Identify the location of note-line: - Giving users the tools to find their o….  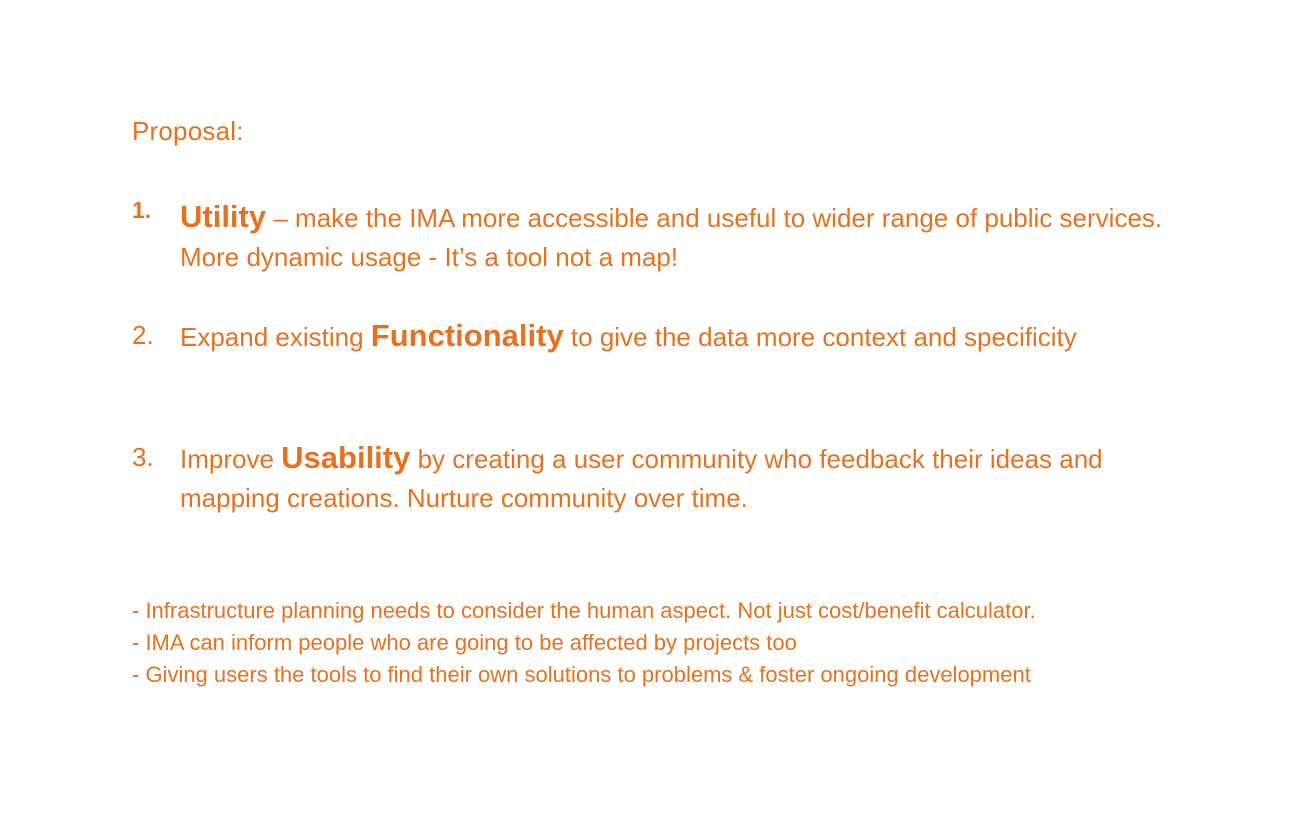
(581, 674).